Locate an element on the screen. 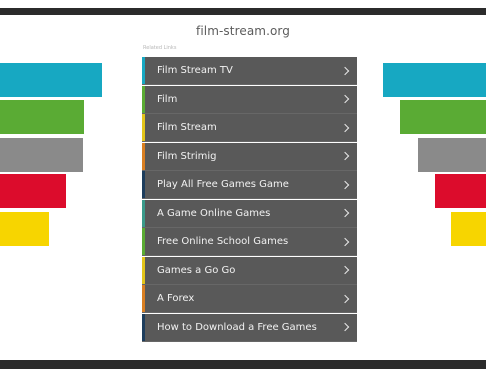 The height and width of the screenshot is (369, 486). link-label: Film Stream TV is located at coordinates (195, 70).